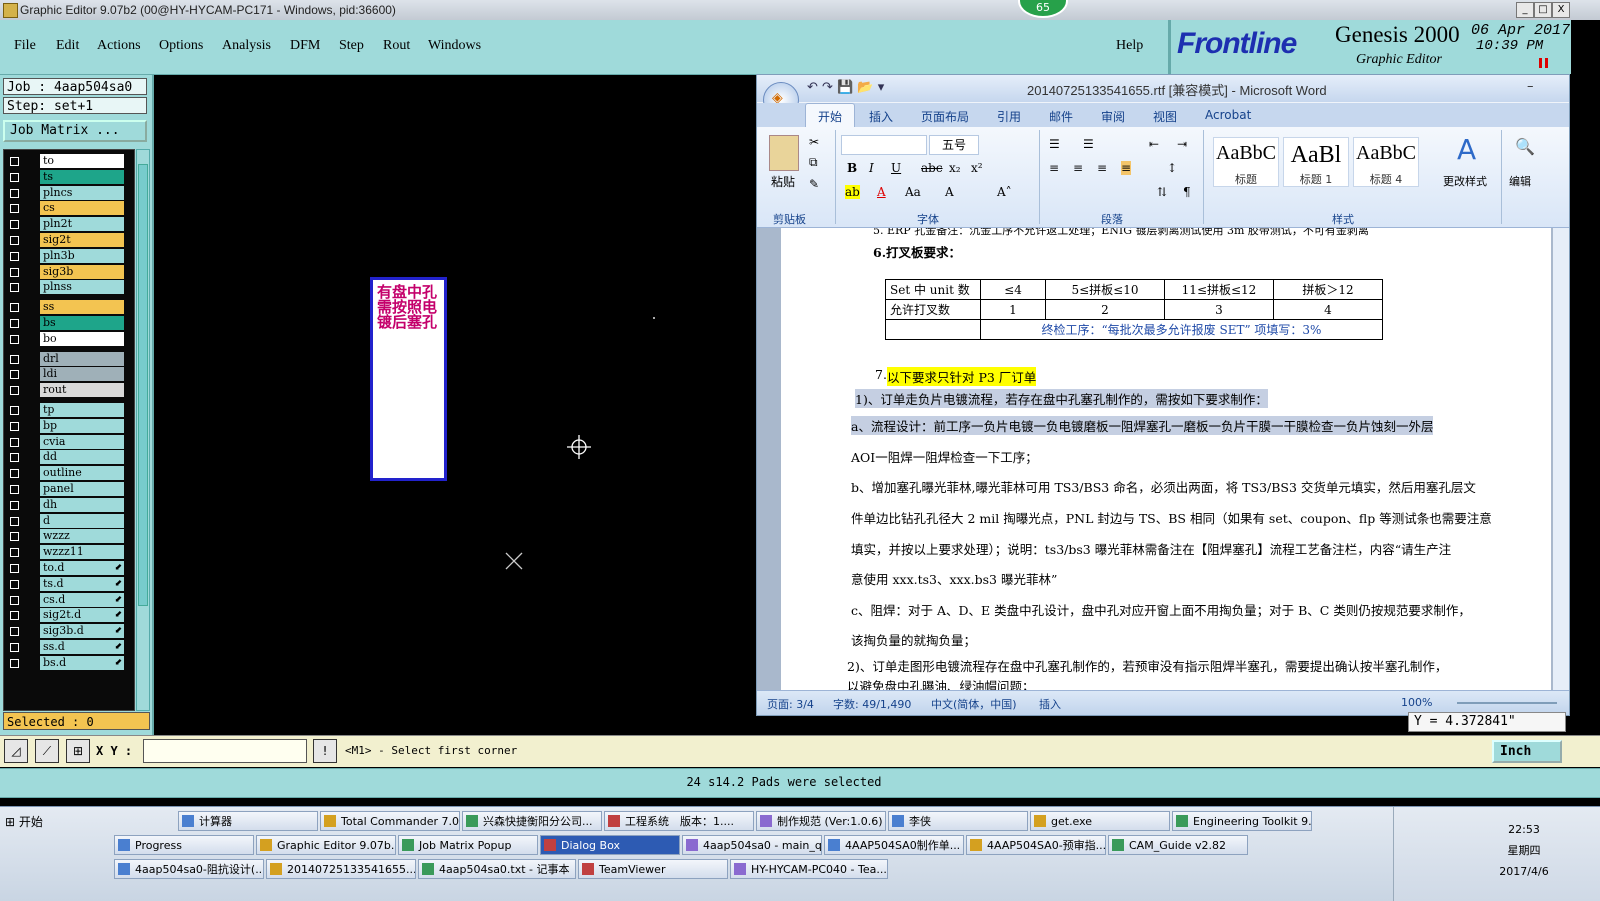  I want to click on taskbar-button: 4aap504sa0 - main_qa, so click(752, 845).